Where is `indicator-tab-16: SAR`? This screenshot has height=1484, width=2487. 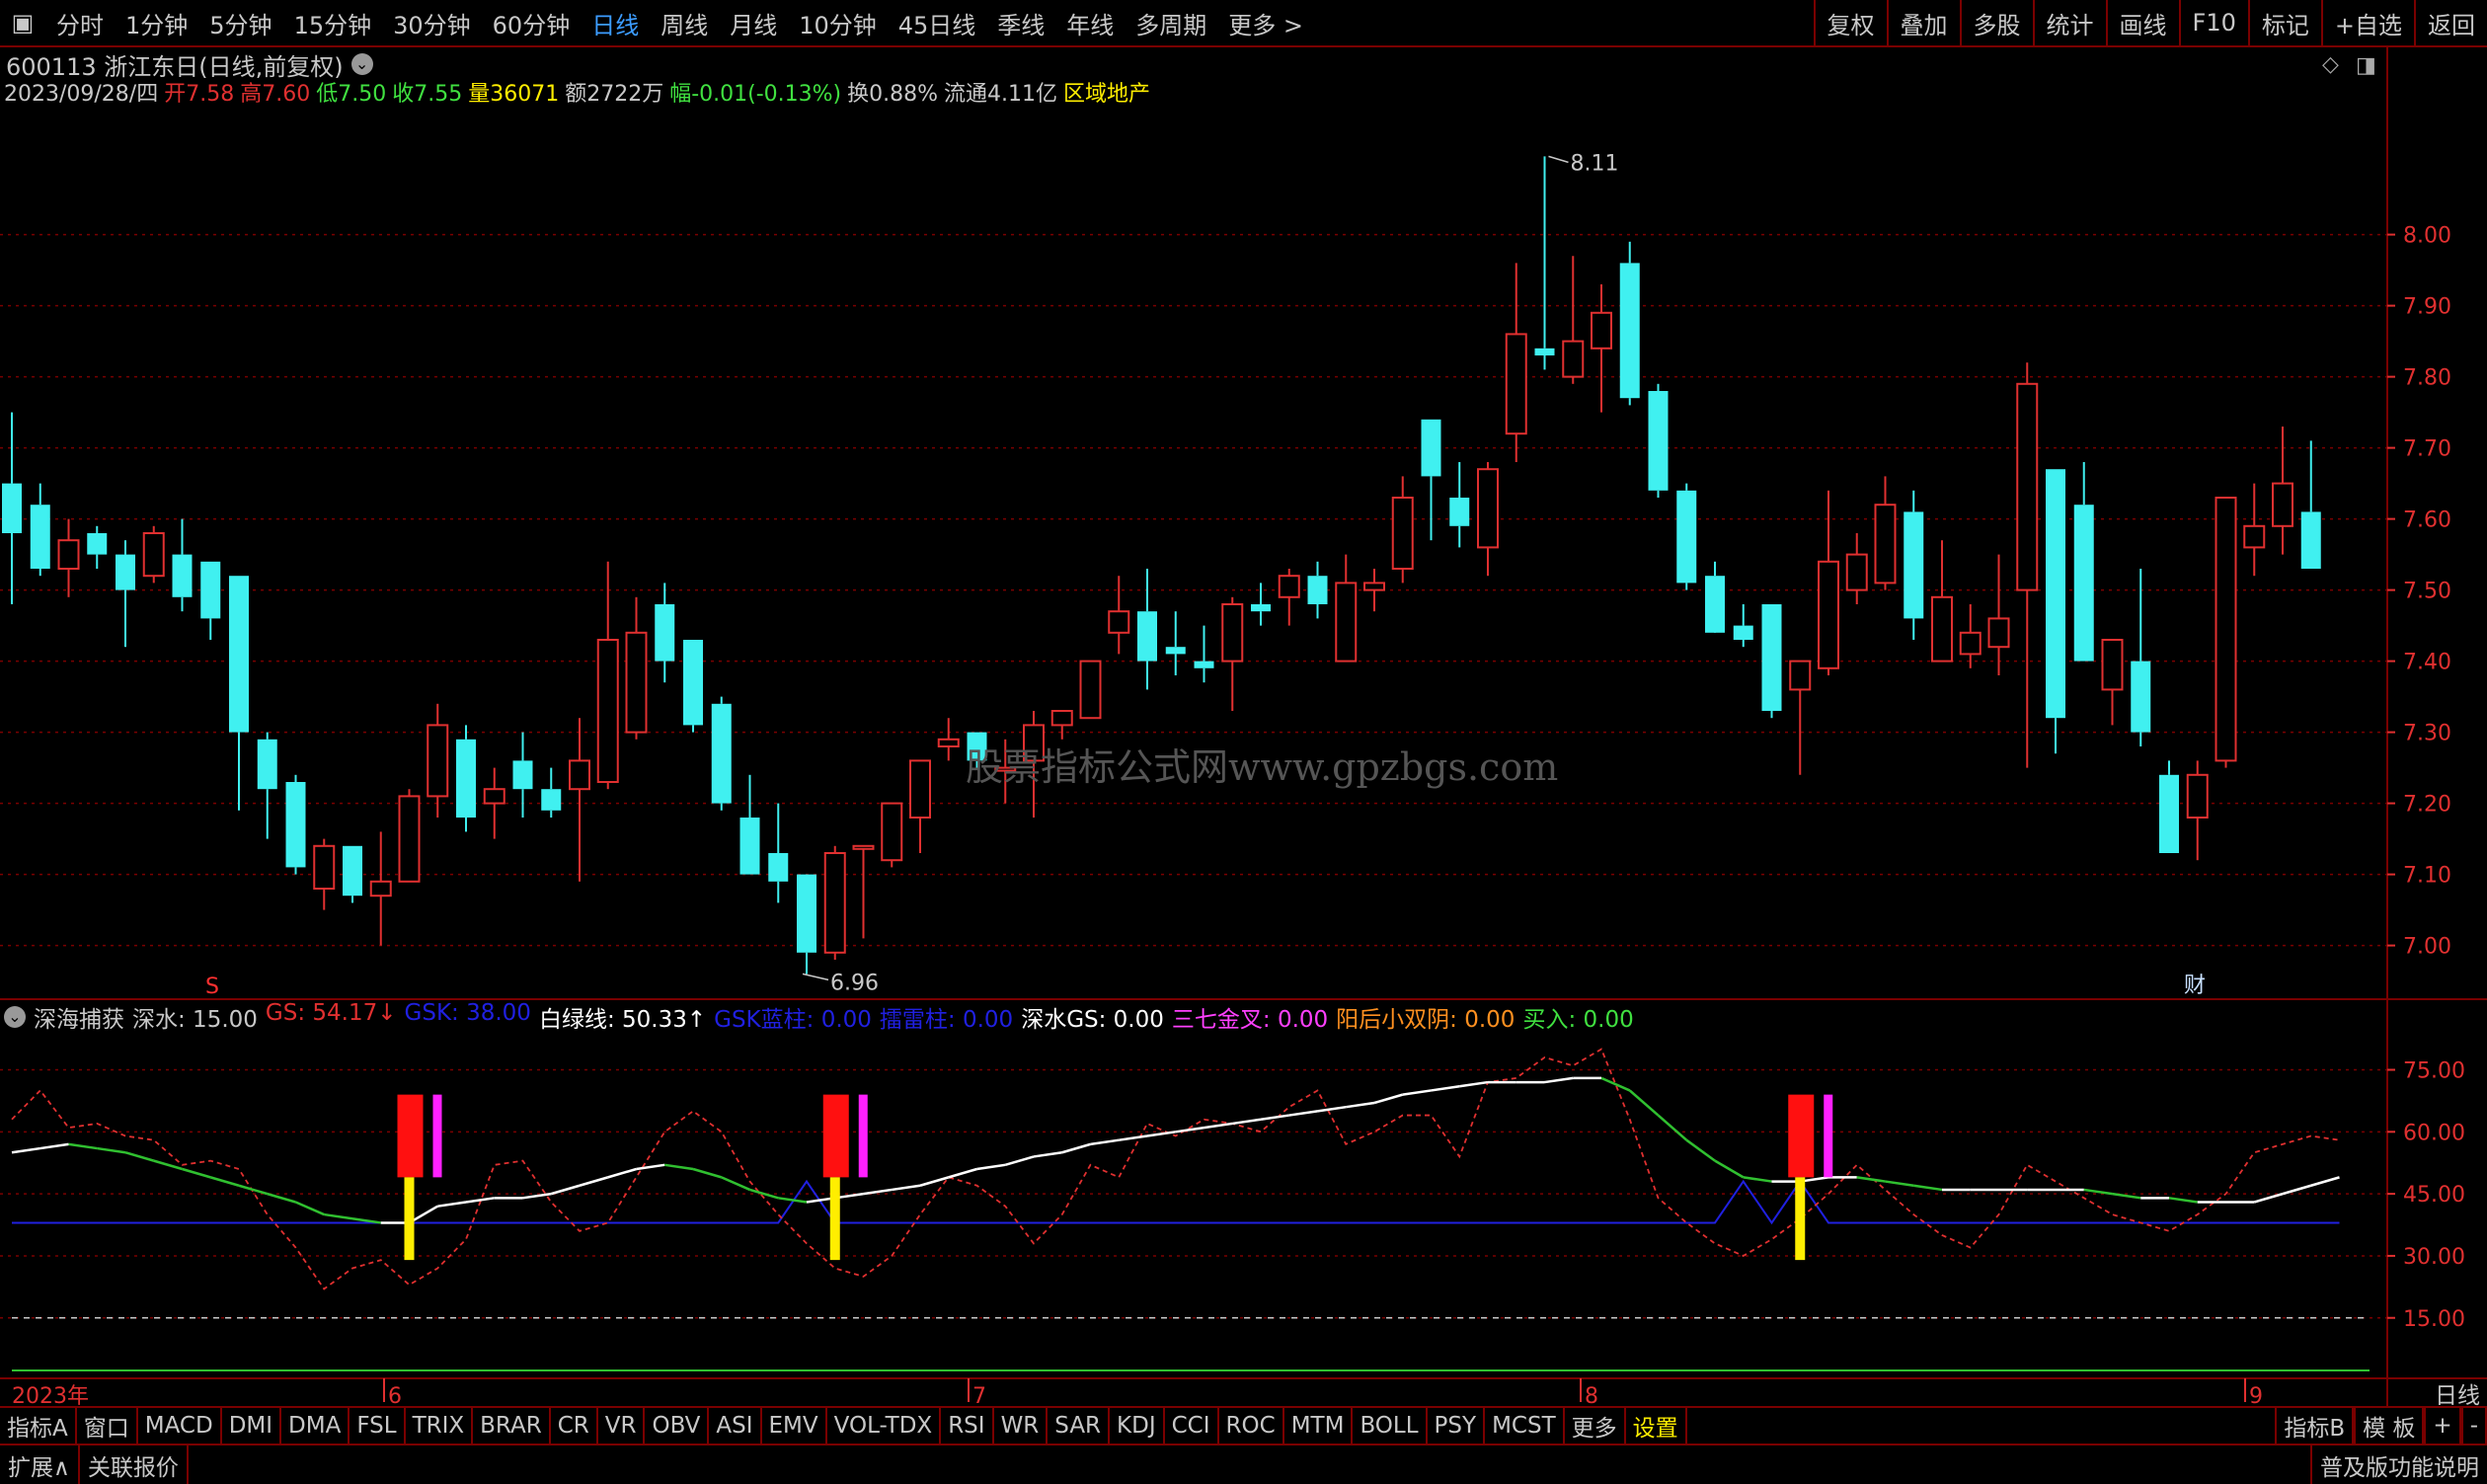
indicator-tab-16: SAR is located at coordinates (1080, 1426).